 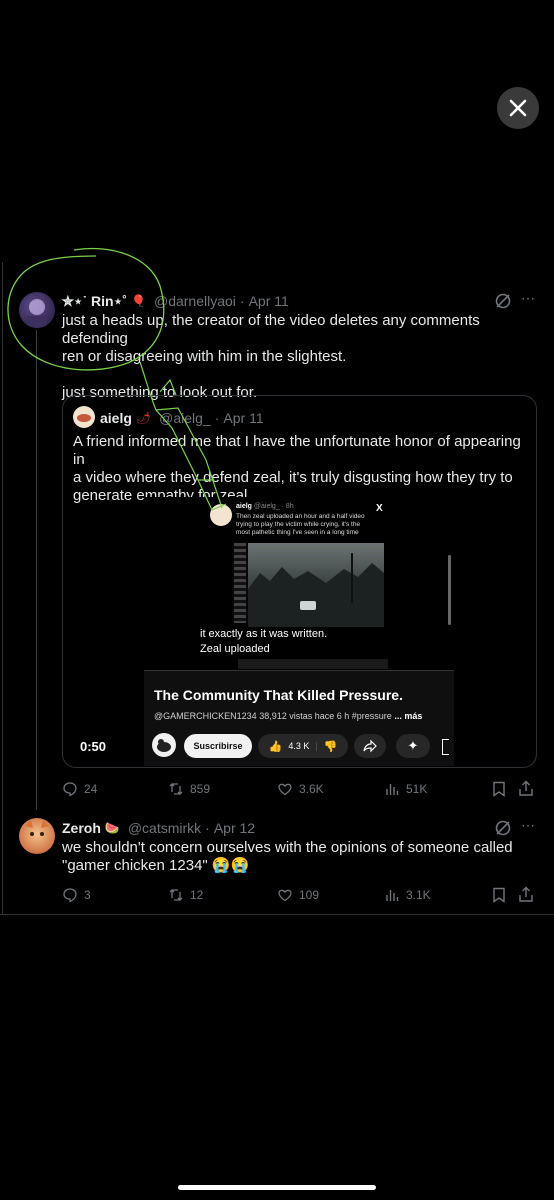 What do you see at coordinates (445, 747) in the screenshot?
I see `more-actions-icon` at bounding box center [445, 747].